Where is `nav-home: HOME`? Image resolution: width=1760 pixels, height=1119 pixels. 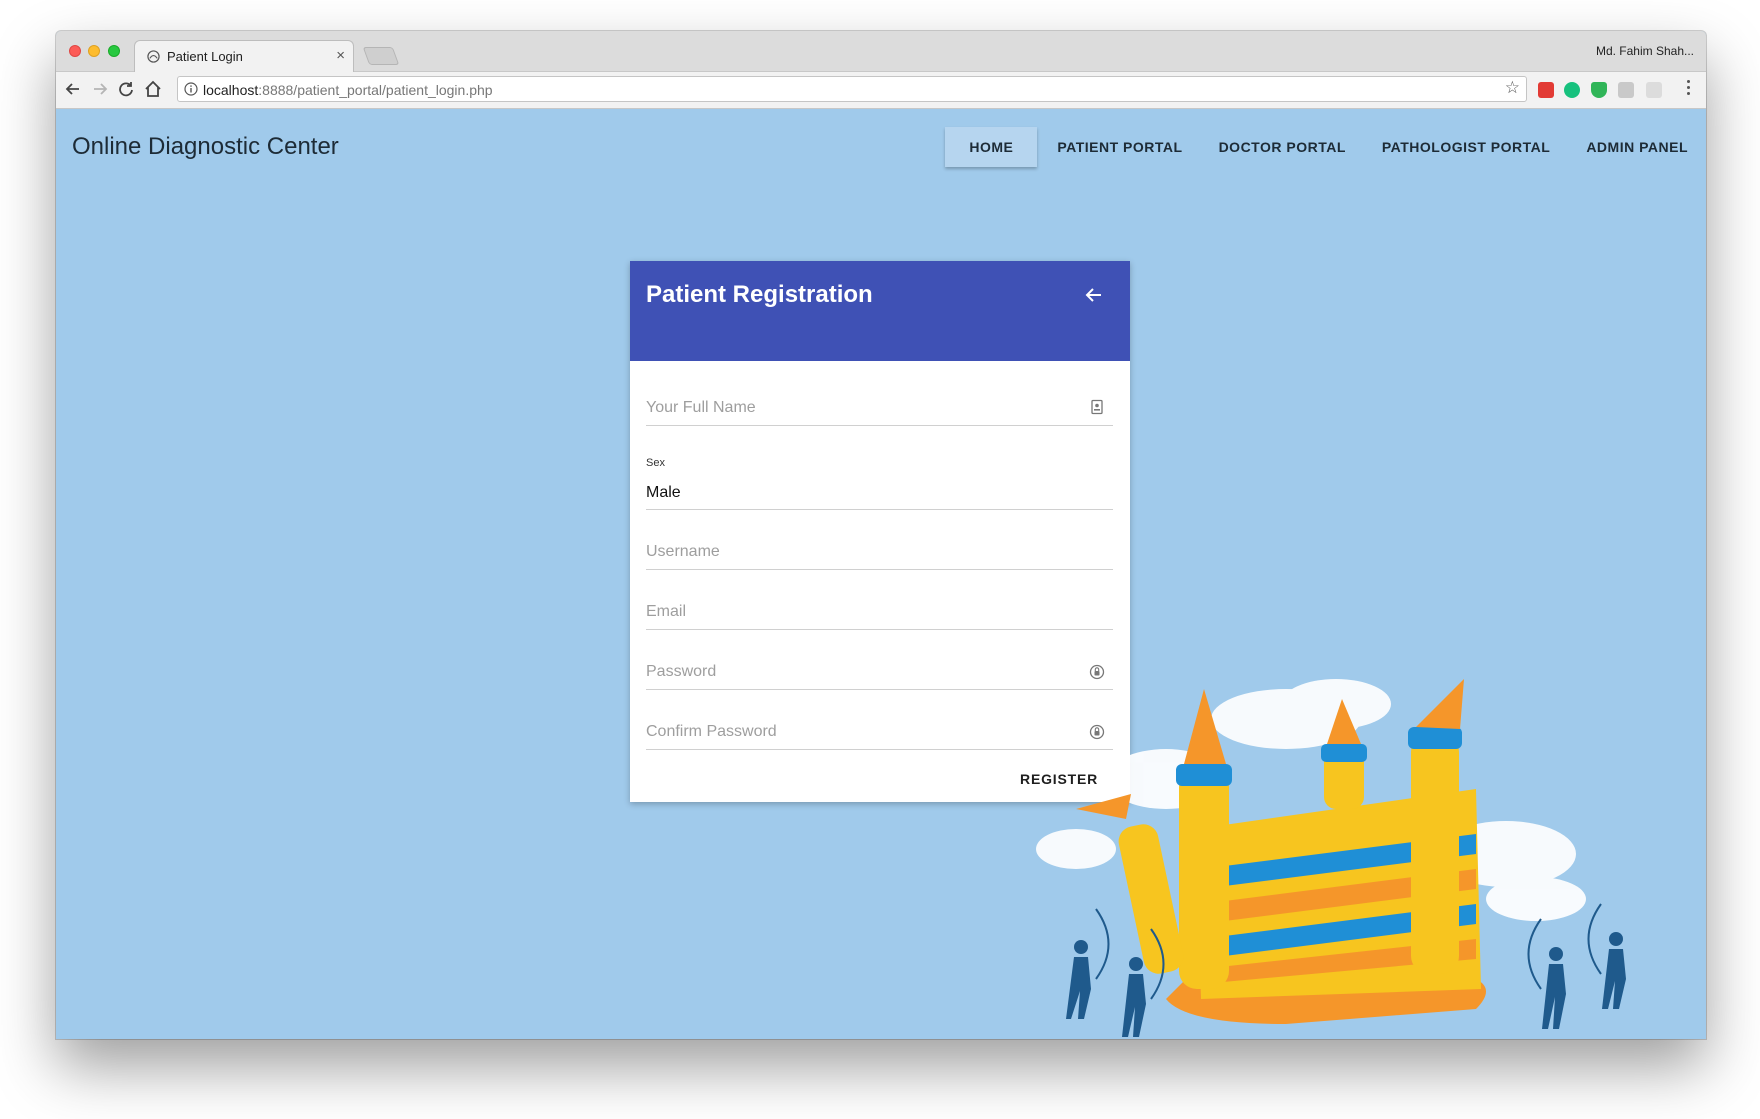
nav-home: HOME is located at coordinates (991, 147).